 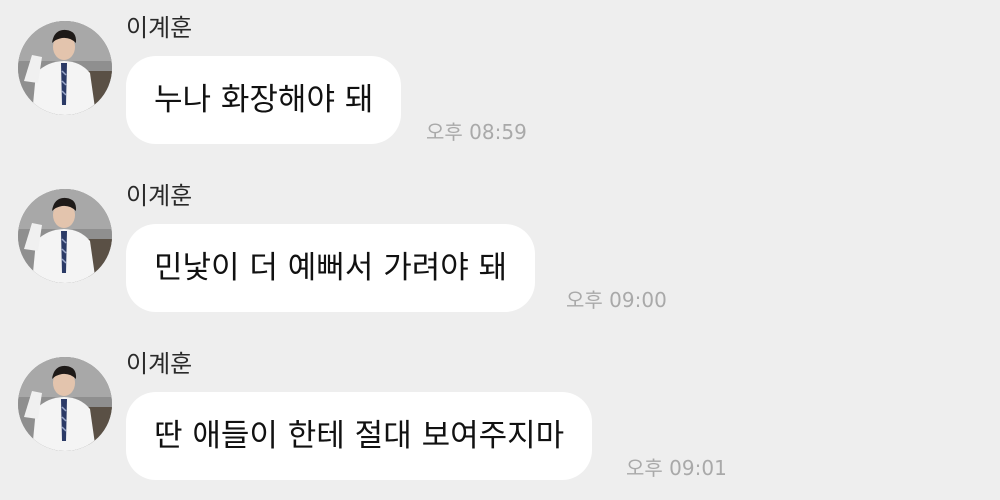 I want to click on message-bubble: 누나 화장해야 돼, so click(x=264, y=100).